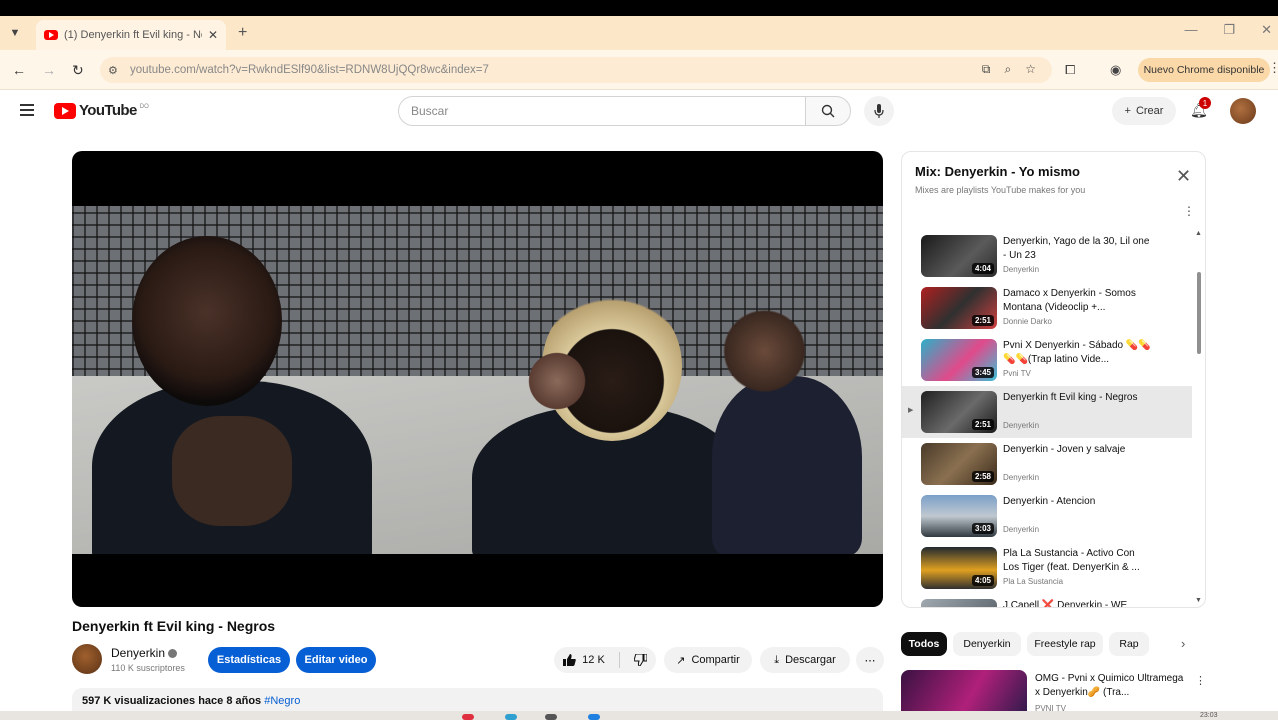  I want to click on playlist-item-title: Denyerkin - Joven y salvaje, so click(1064, 449).